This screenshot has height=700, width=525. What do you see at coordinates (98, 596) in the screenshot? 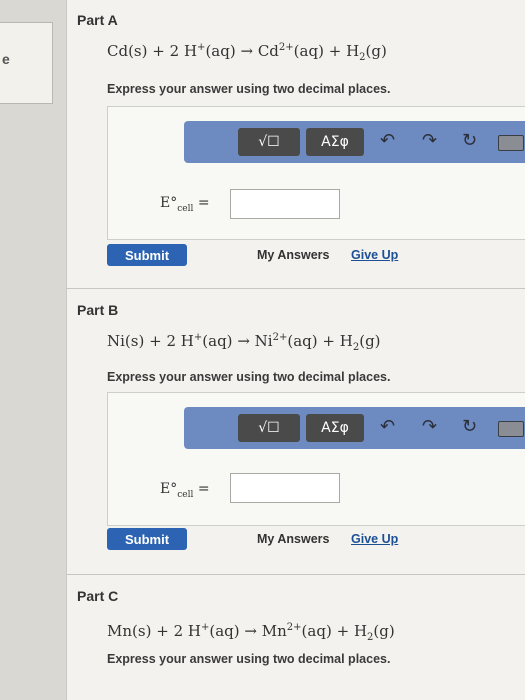
I see `part-title: Part C` at bounding box center [98, 596].